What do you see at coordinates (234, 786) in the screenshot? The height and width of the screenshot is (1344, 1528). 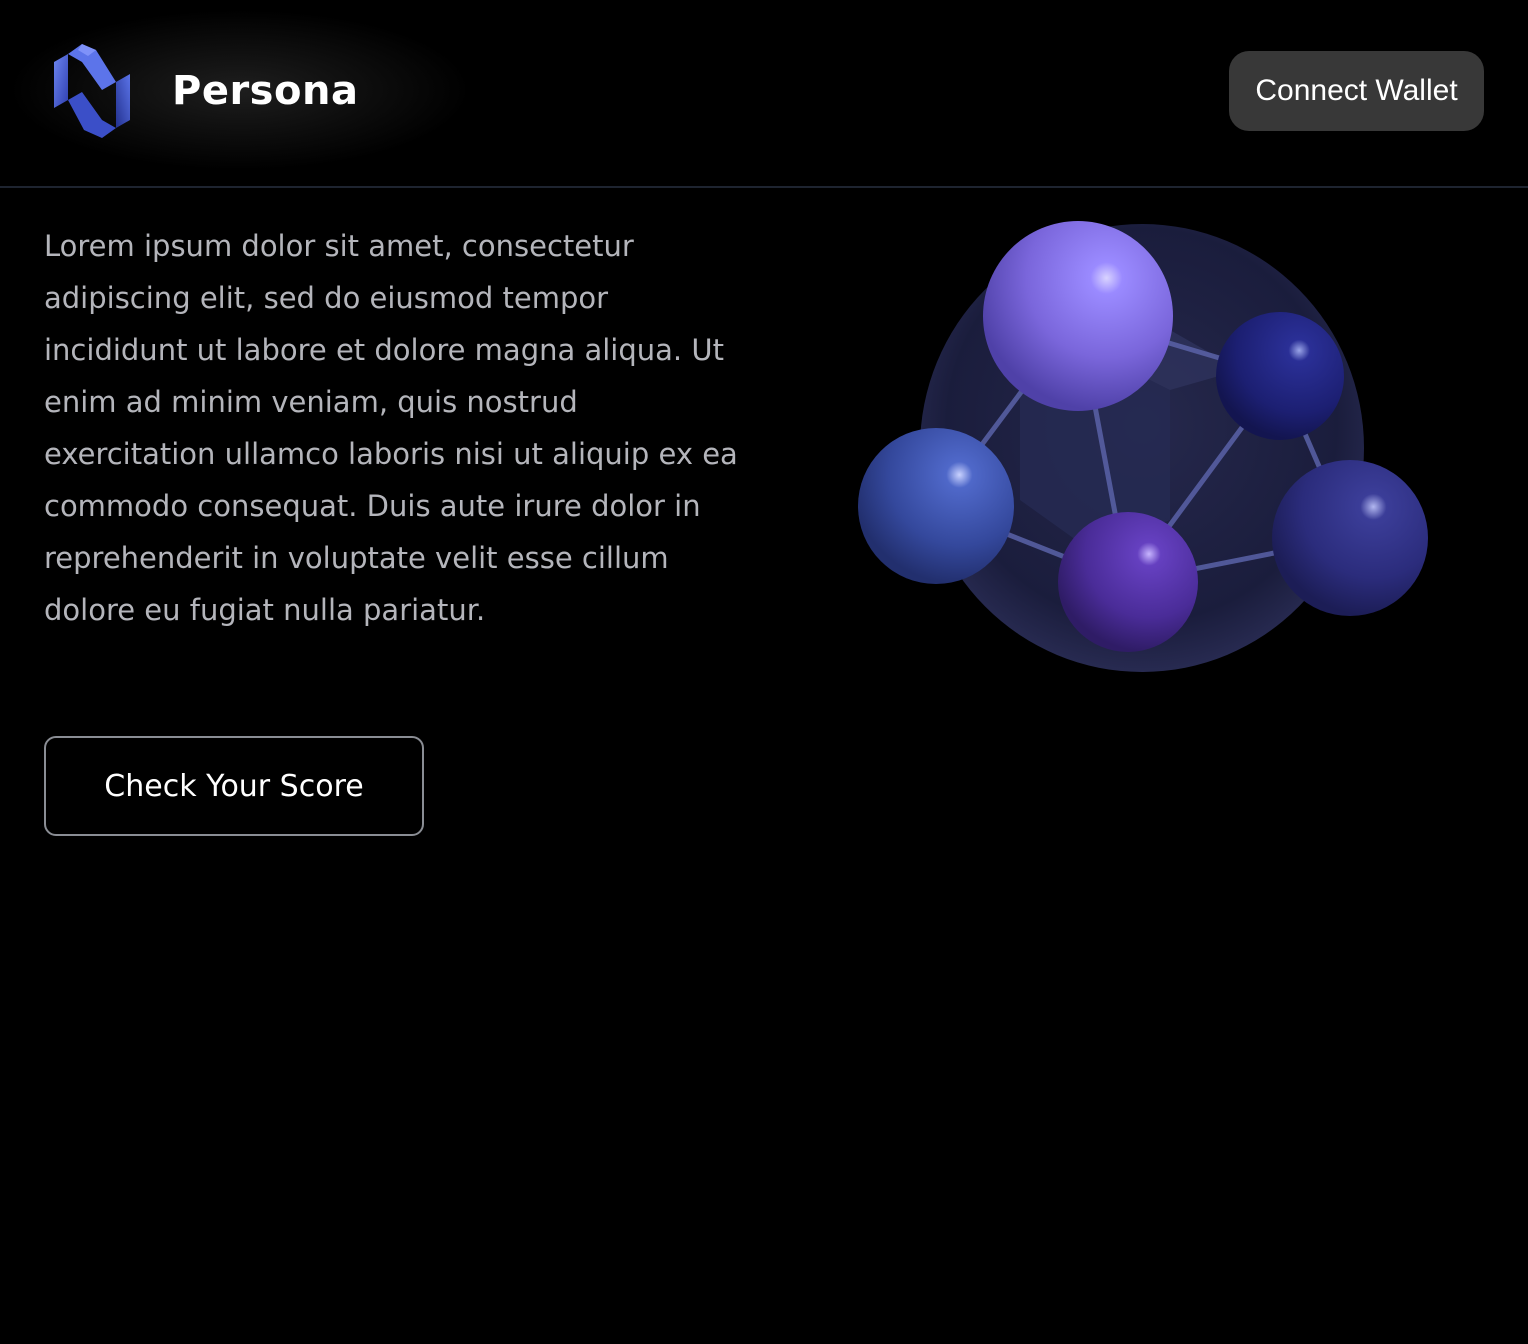 I see `check-score-button: Check Your Score` at bounding box center [234, 786].